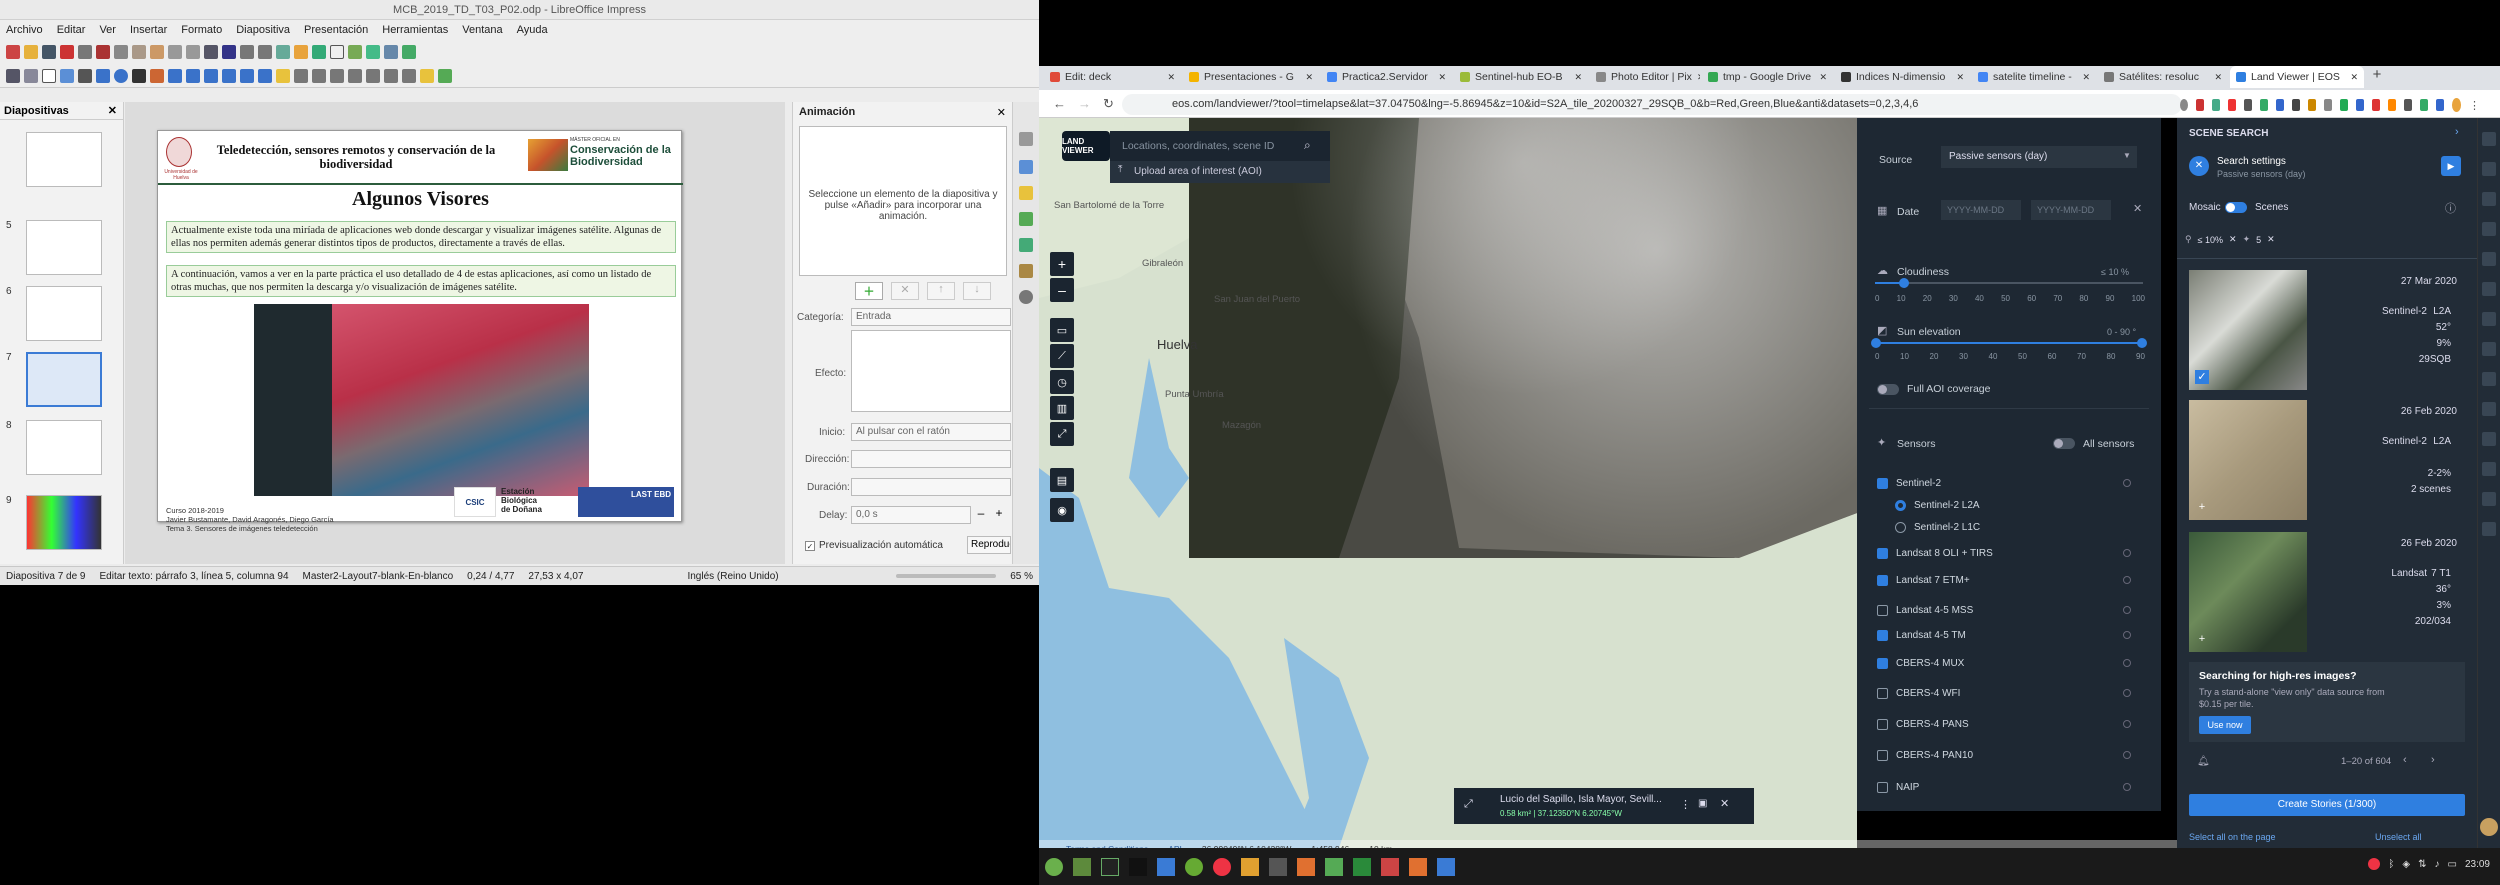  Describe the element at coordinates (2202, 639) in the screenshot. I see `add-scene-icon: +` at that location.